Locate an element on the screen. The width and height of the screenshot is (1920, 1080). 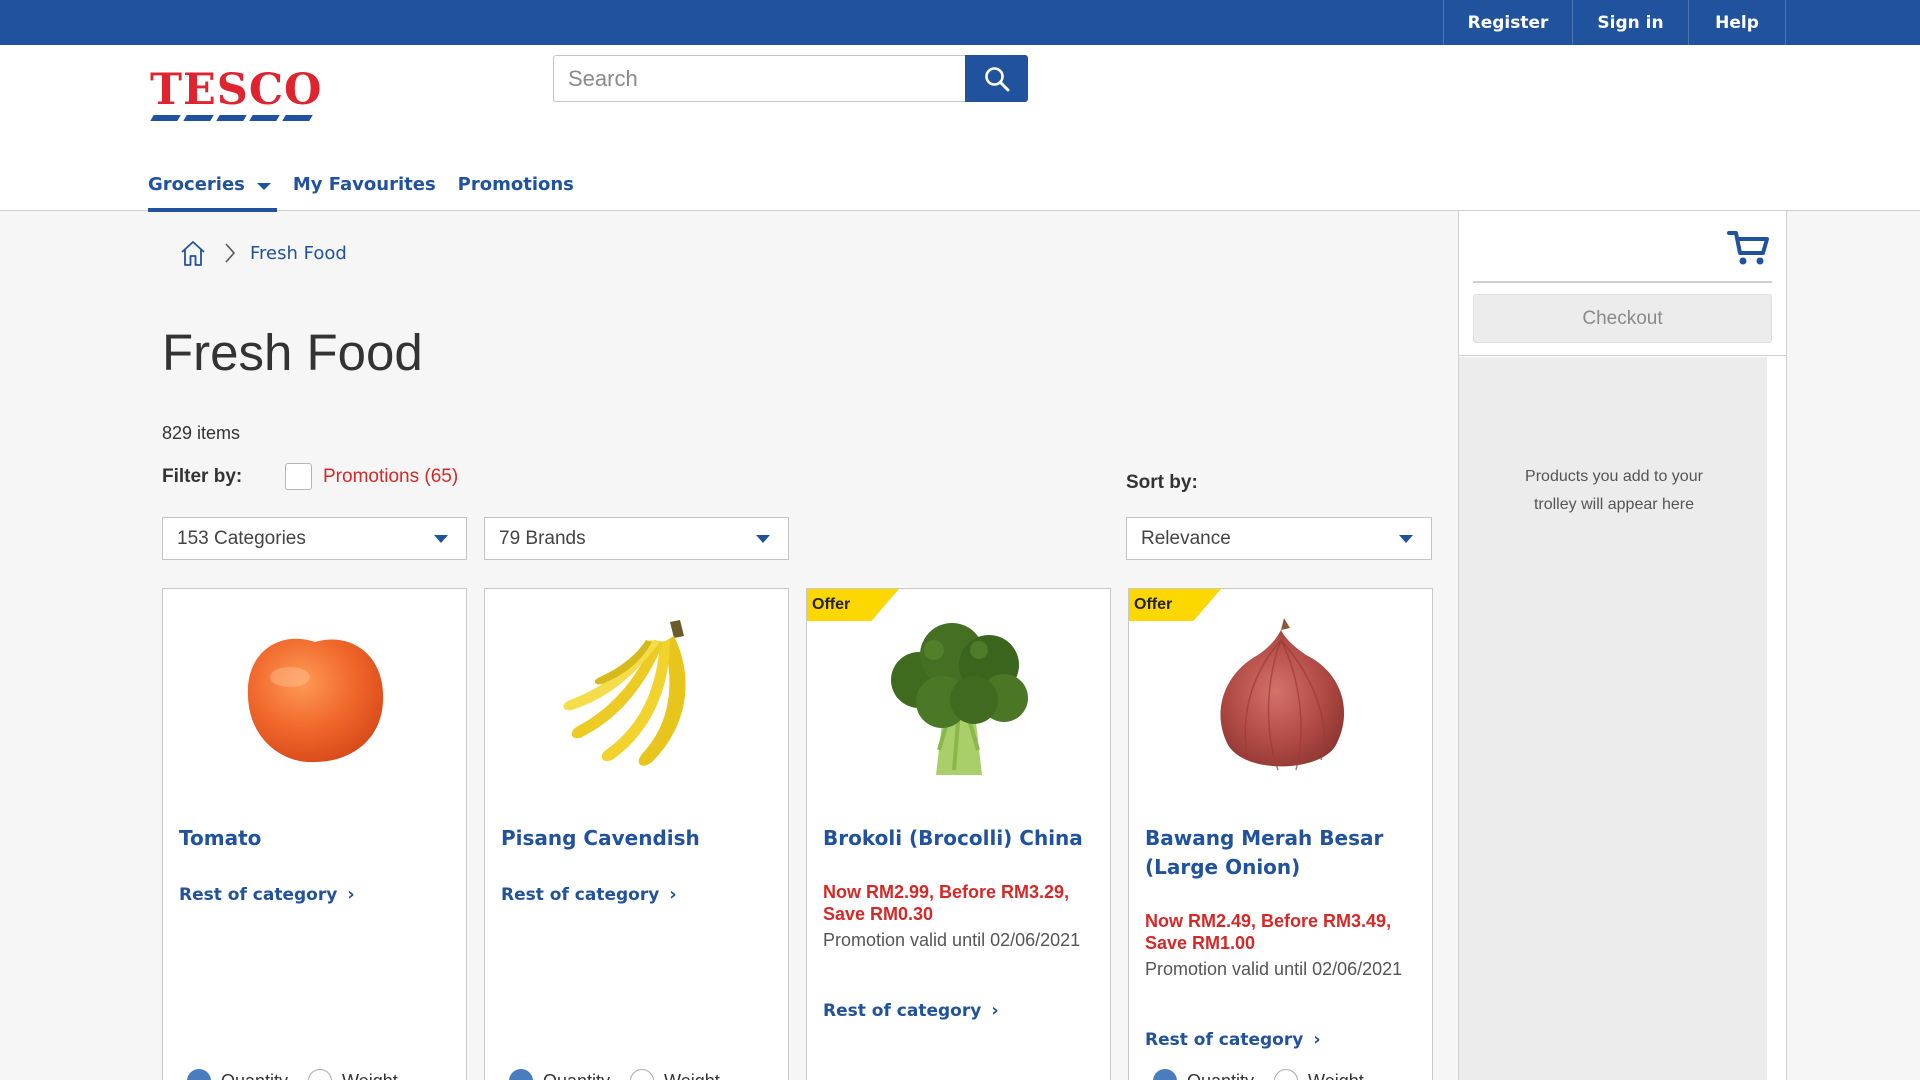
account-links: Register Sign in Help is located at coordinates (1614, 22).